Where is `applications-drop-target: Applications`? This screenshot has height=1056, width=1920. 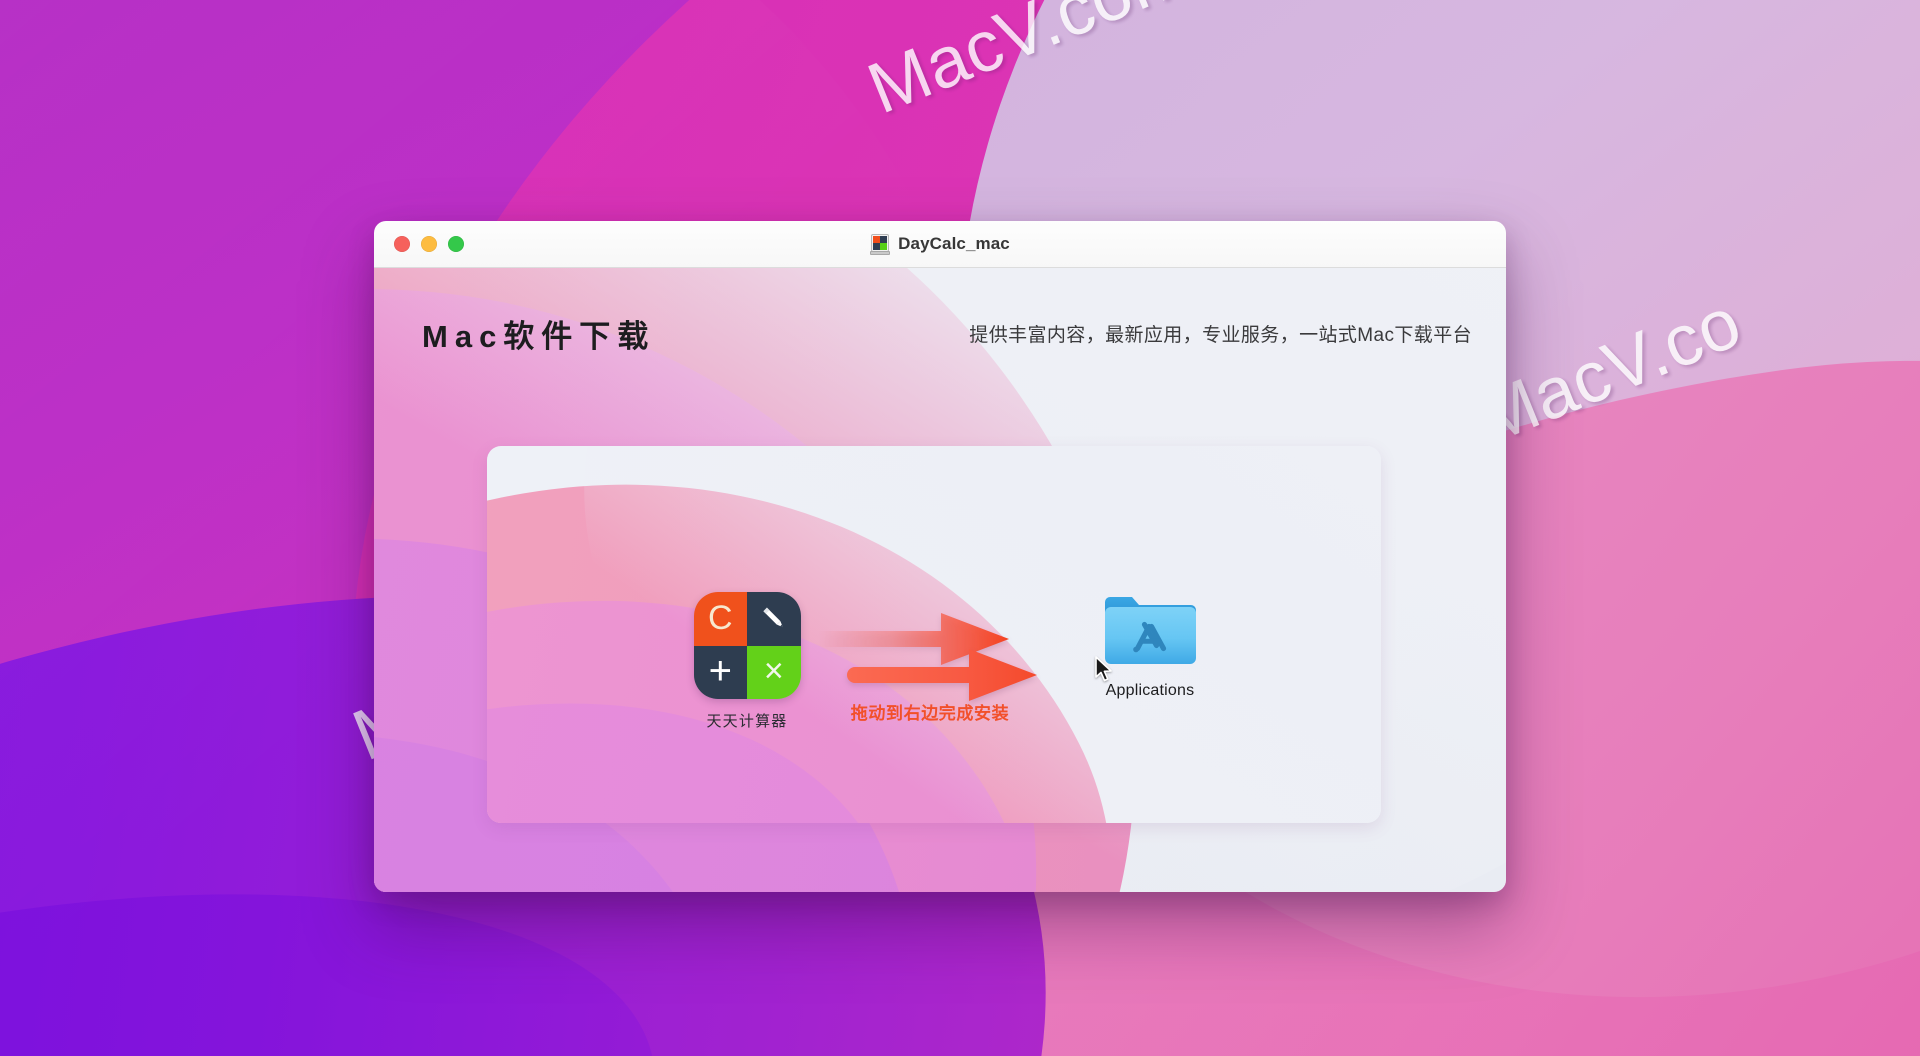
applications-drop-target: Applications is located at coordinates (1150, 643).